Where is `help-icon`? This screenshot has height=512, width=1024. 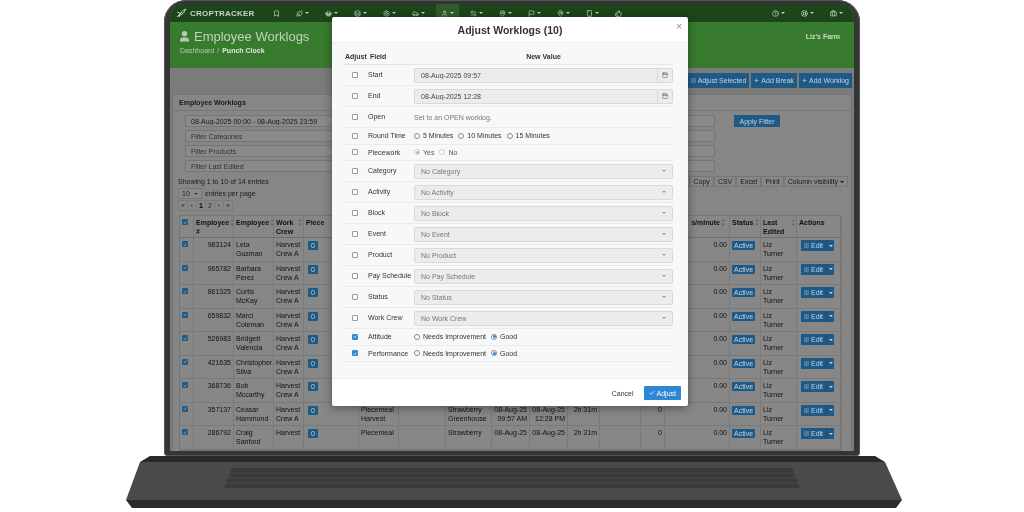
help-icon is located at coordinates (775, 13).